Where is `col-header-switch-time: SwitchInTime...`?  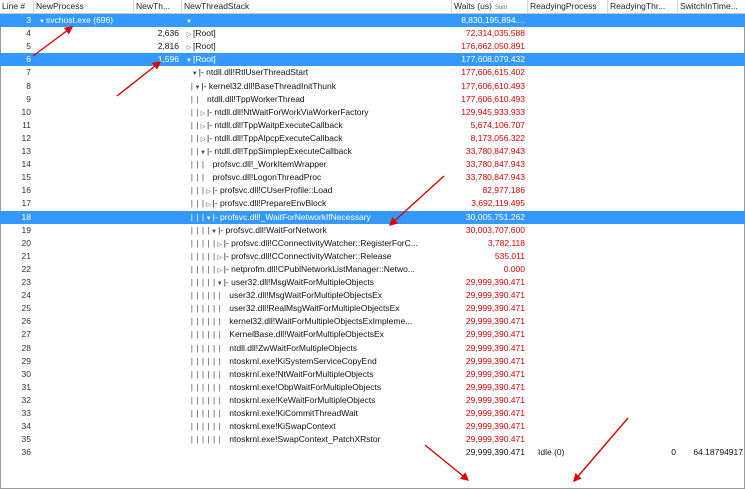
col-header-switch-time: SwitchInTime... is located at coordinates (711, 6).